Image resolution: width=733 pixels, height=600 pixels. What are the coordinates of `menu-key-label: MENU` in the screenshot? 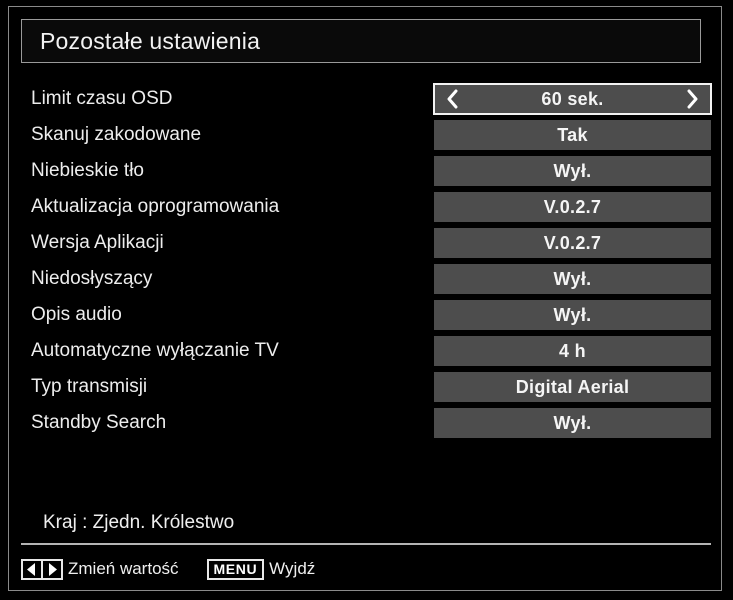 It's located at (235, 569).